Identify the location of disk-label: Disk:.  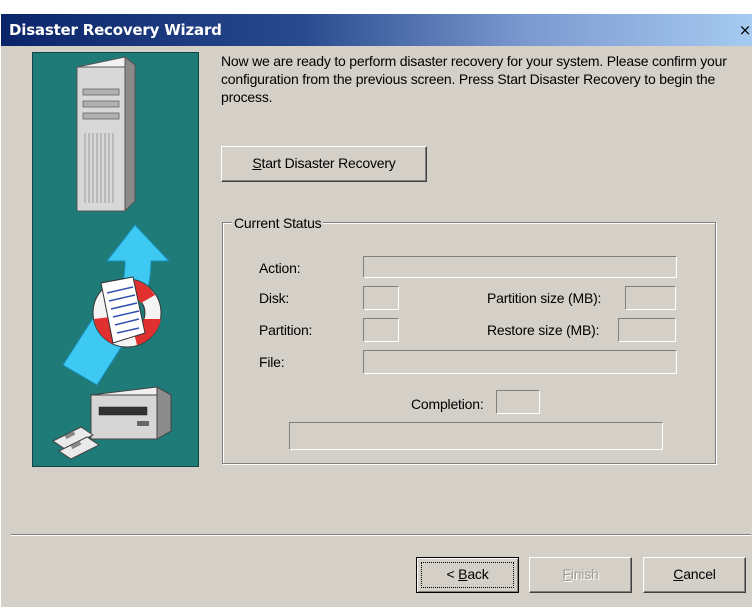
(274, 298).